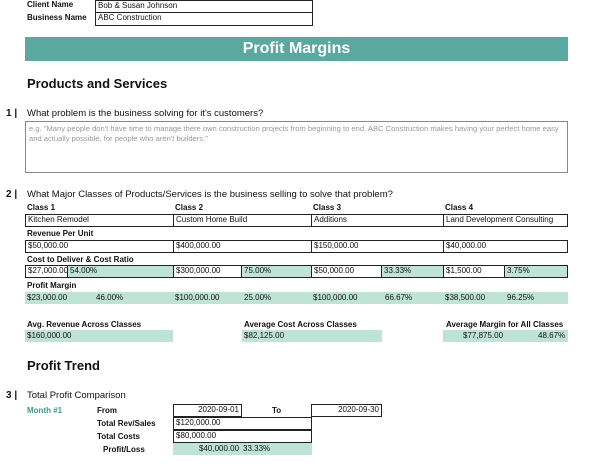  Describe the element at coordinates (107, 410) in the screenshot. I see `from-label: From` at that location.